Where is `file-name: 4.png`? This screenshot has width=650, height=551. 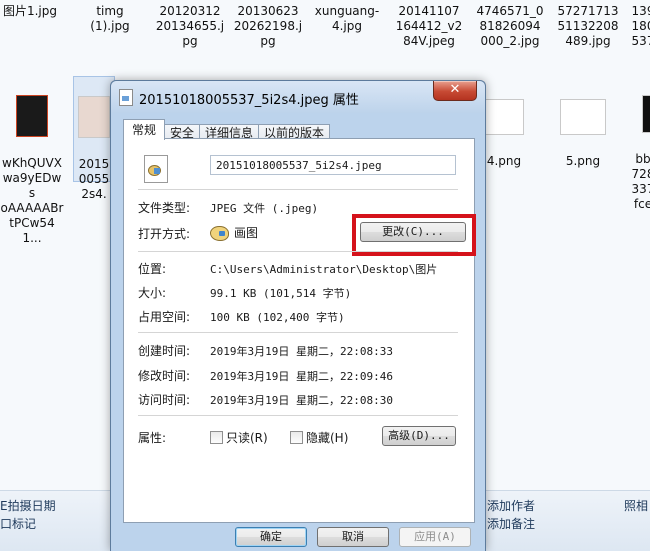 file-name: 4.png is located at coordinates (504, 161).